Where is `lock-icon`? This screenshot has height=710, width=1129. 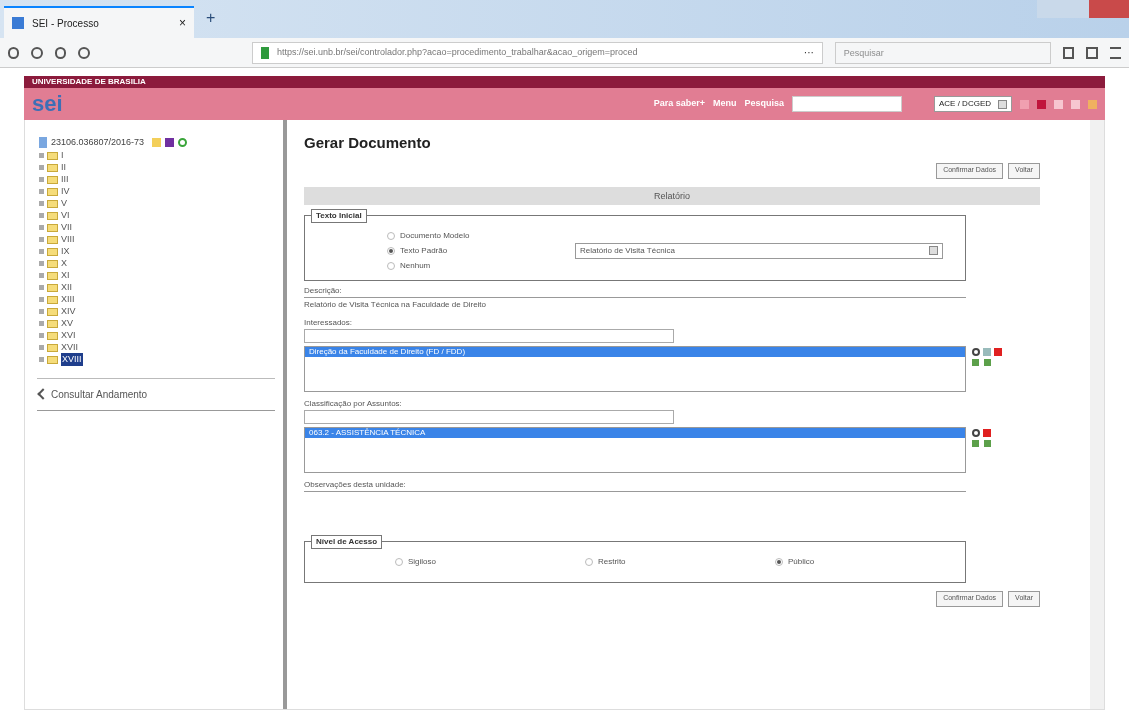
lock-icon is located at coordinates (264, 52).